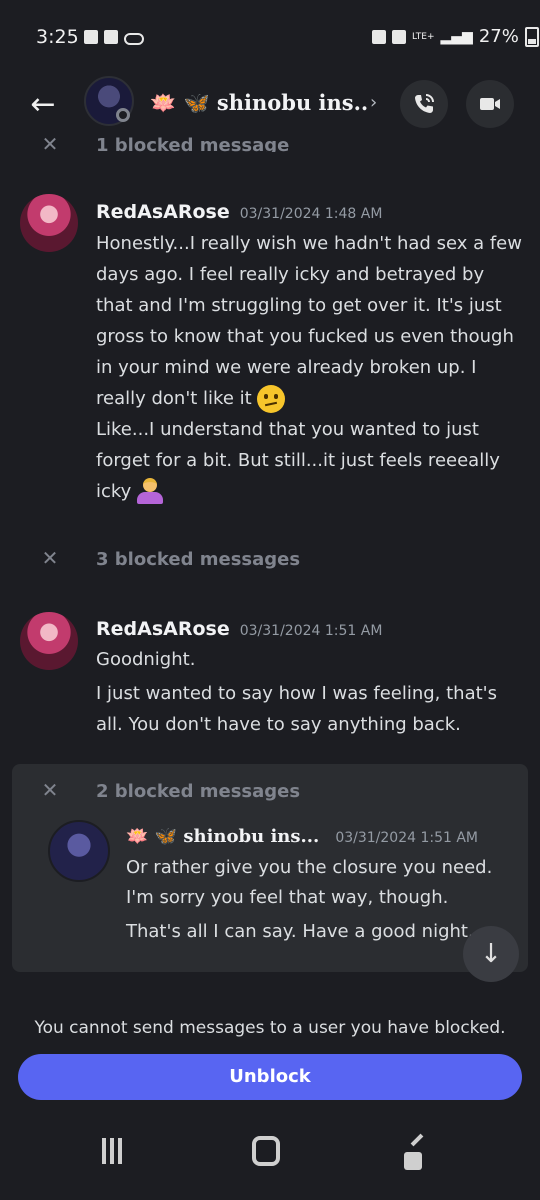 The height and width of the screenshot is (1200, 540). Describe the element at coordinates (150, 492) in the screenshot. I see `shrug-emoji-icon` at that location.